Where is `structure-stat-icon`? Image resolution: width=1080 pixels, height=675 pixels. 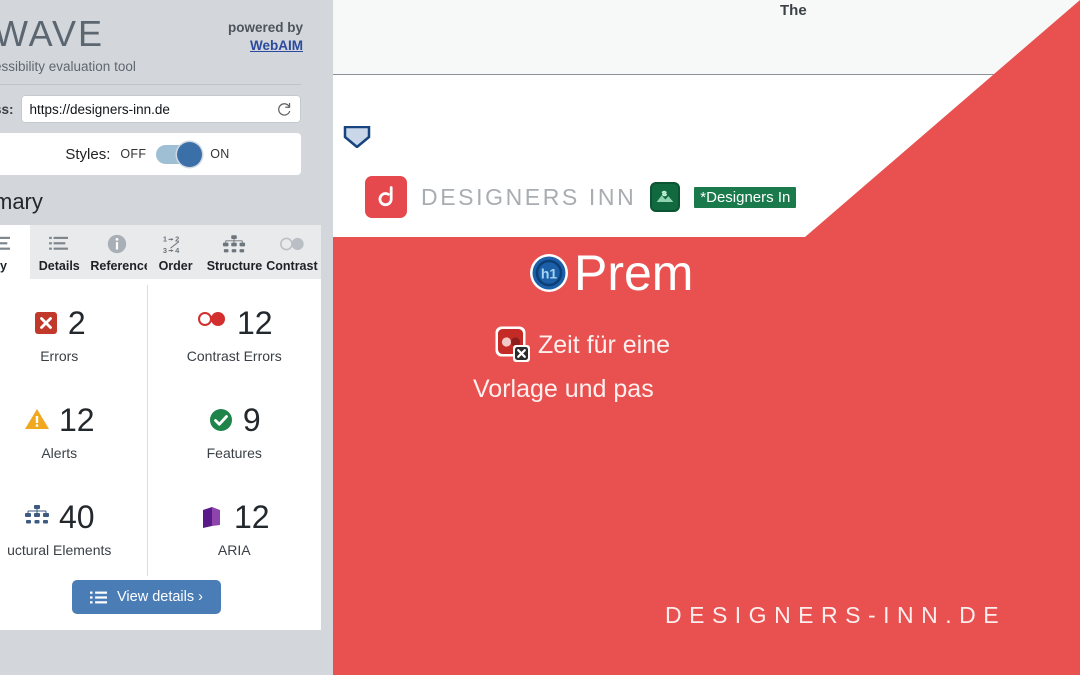 structure-stat-icon is located at coordinates (37, 517).